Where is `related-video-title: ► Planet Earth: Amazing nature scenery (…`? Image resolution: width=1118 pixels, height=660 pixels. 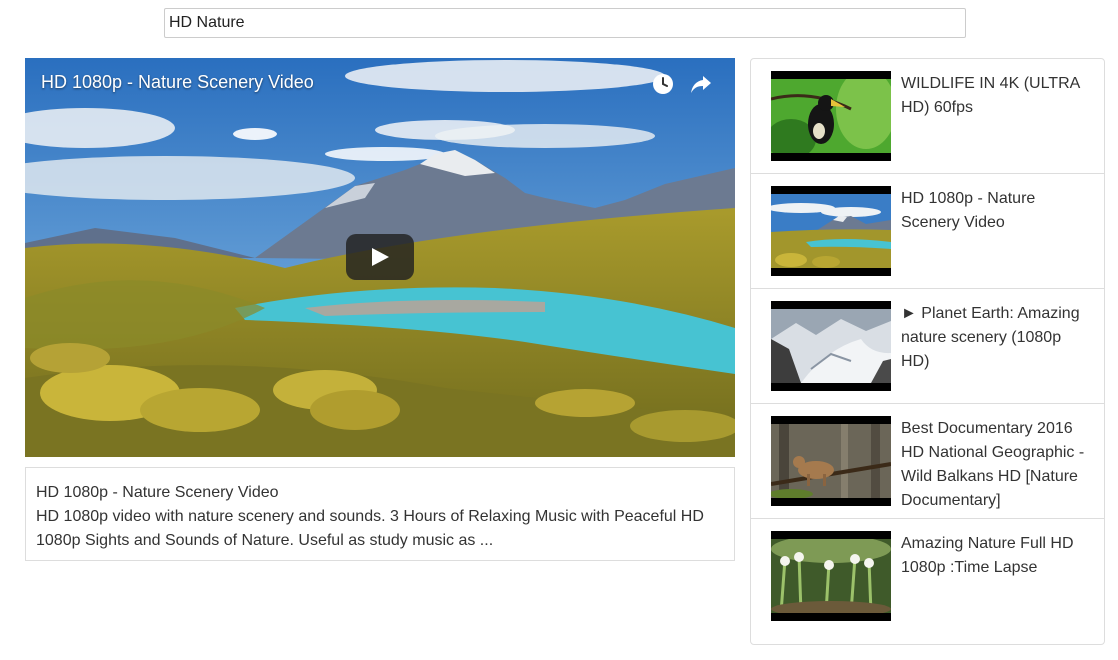
related-video-title: ► Planet Earth: Amazing nature scenery (… is located at coordinates (996, 338).